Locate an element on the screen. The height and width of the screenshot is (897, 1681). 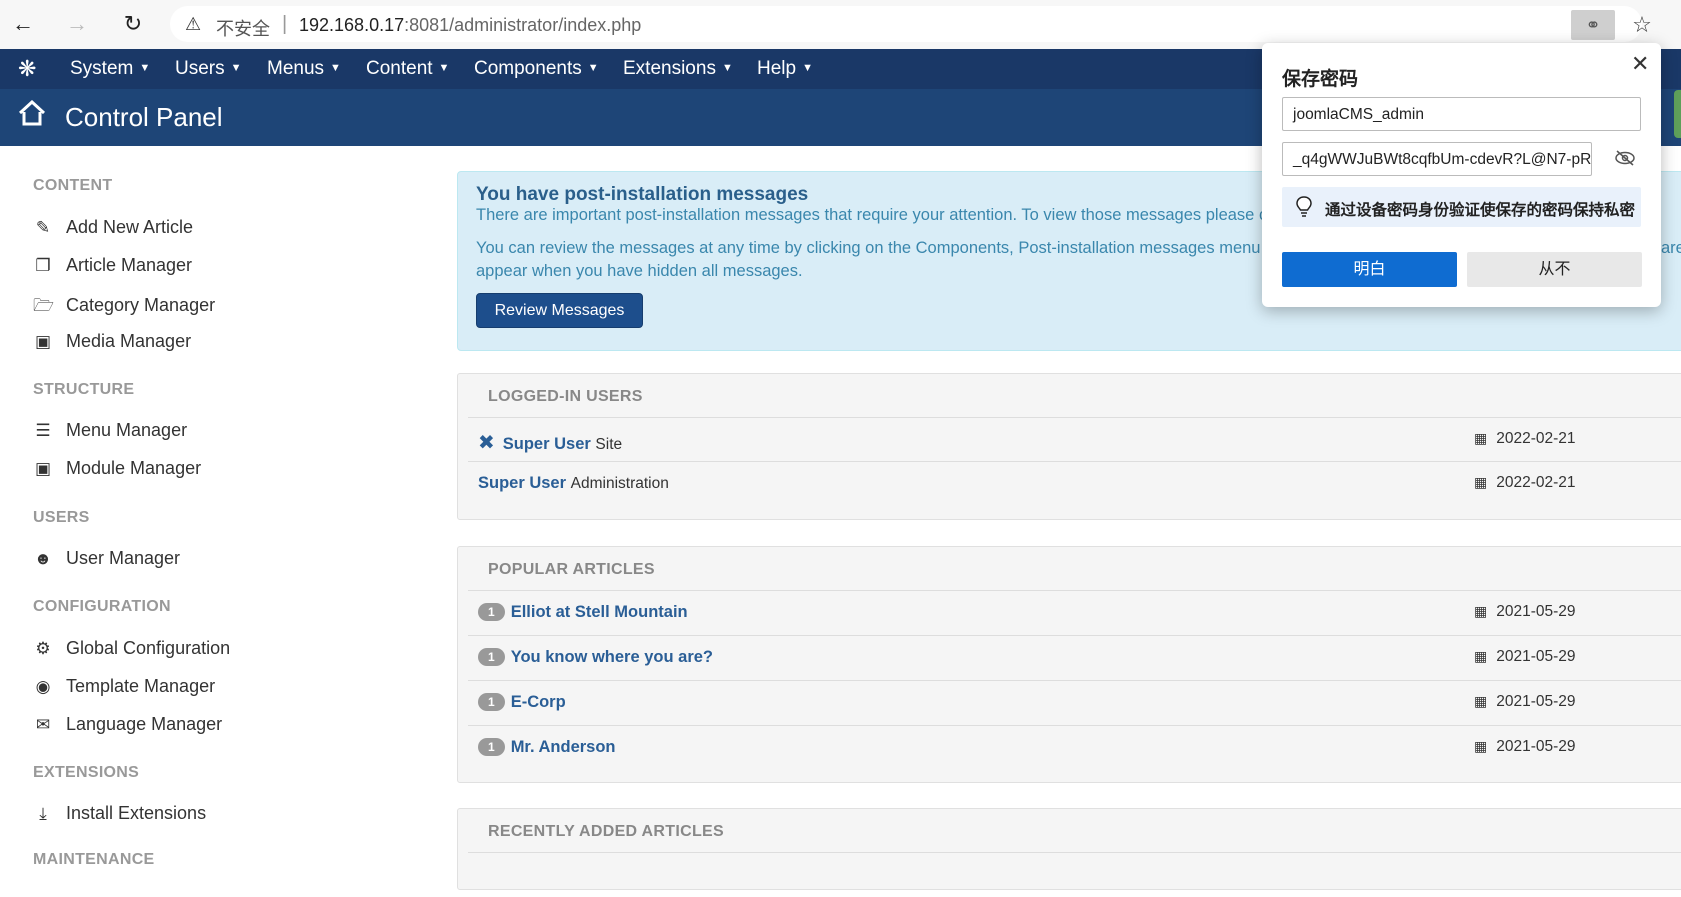
article-link: E-Corp is located at coordinates (538, 702).